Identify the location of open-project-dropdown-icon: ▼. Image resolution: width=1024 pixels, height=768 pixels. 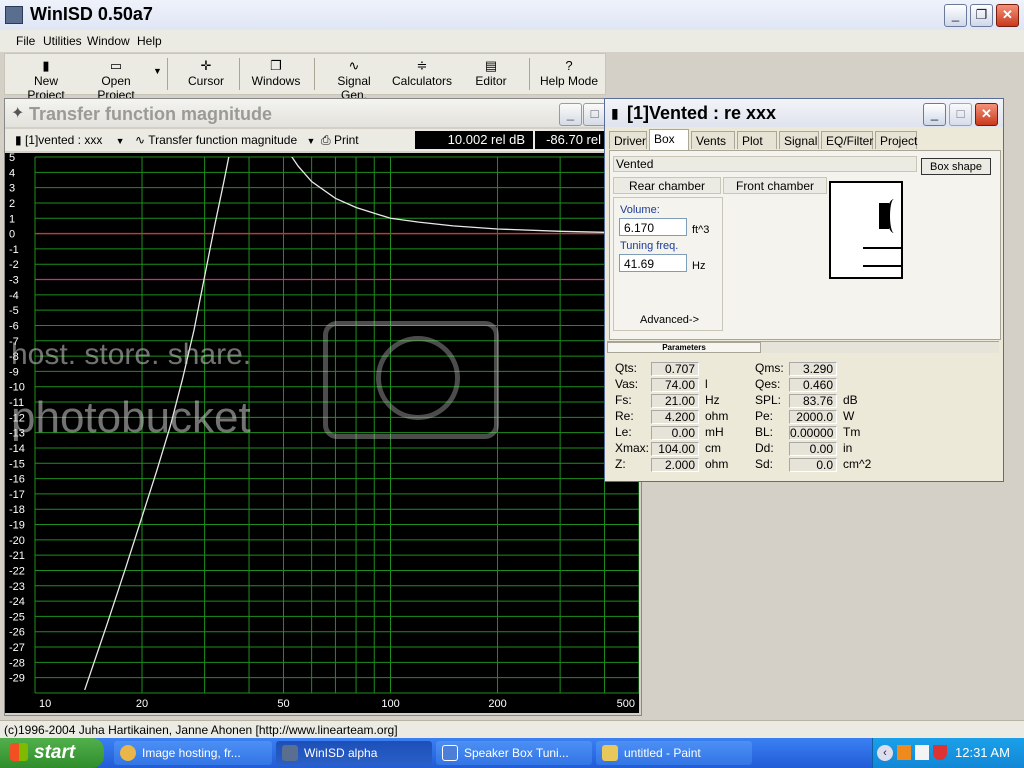
(157, 71).